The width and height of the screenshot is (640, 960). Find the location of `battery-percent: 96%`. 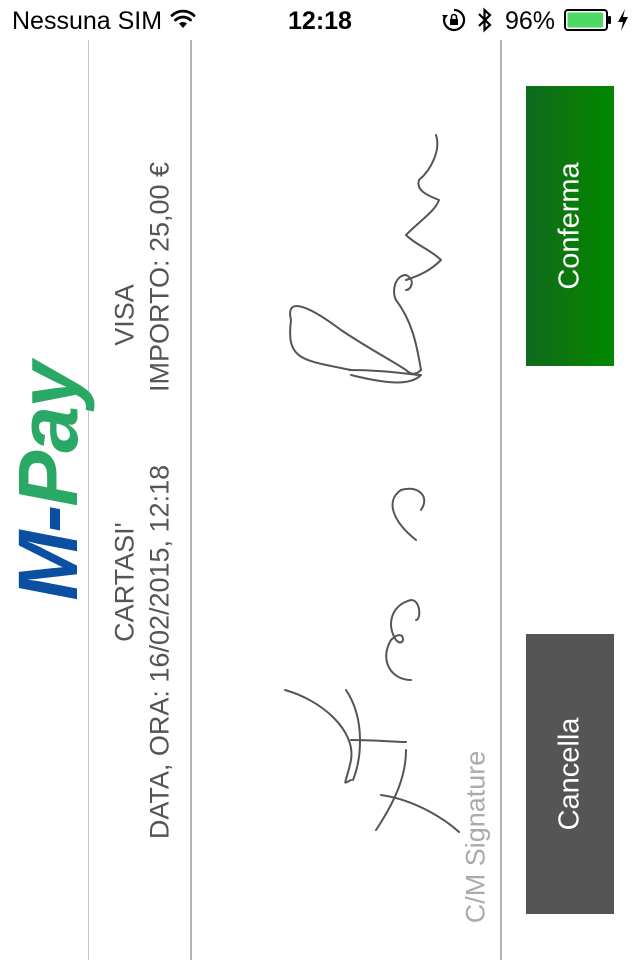

battery-percent: 96% is located at coordinates (530, 21).